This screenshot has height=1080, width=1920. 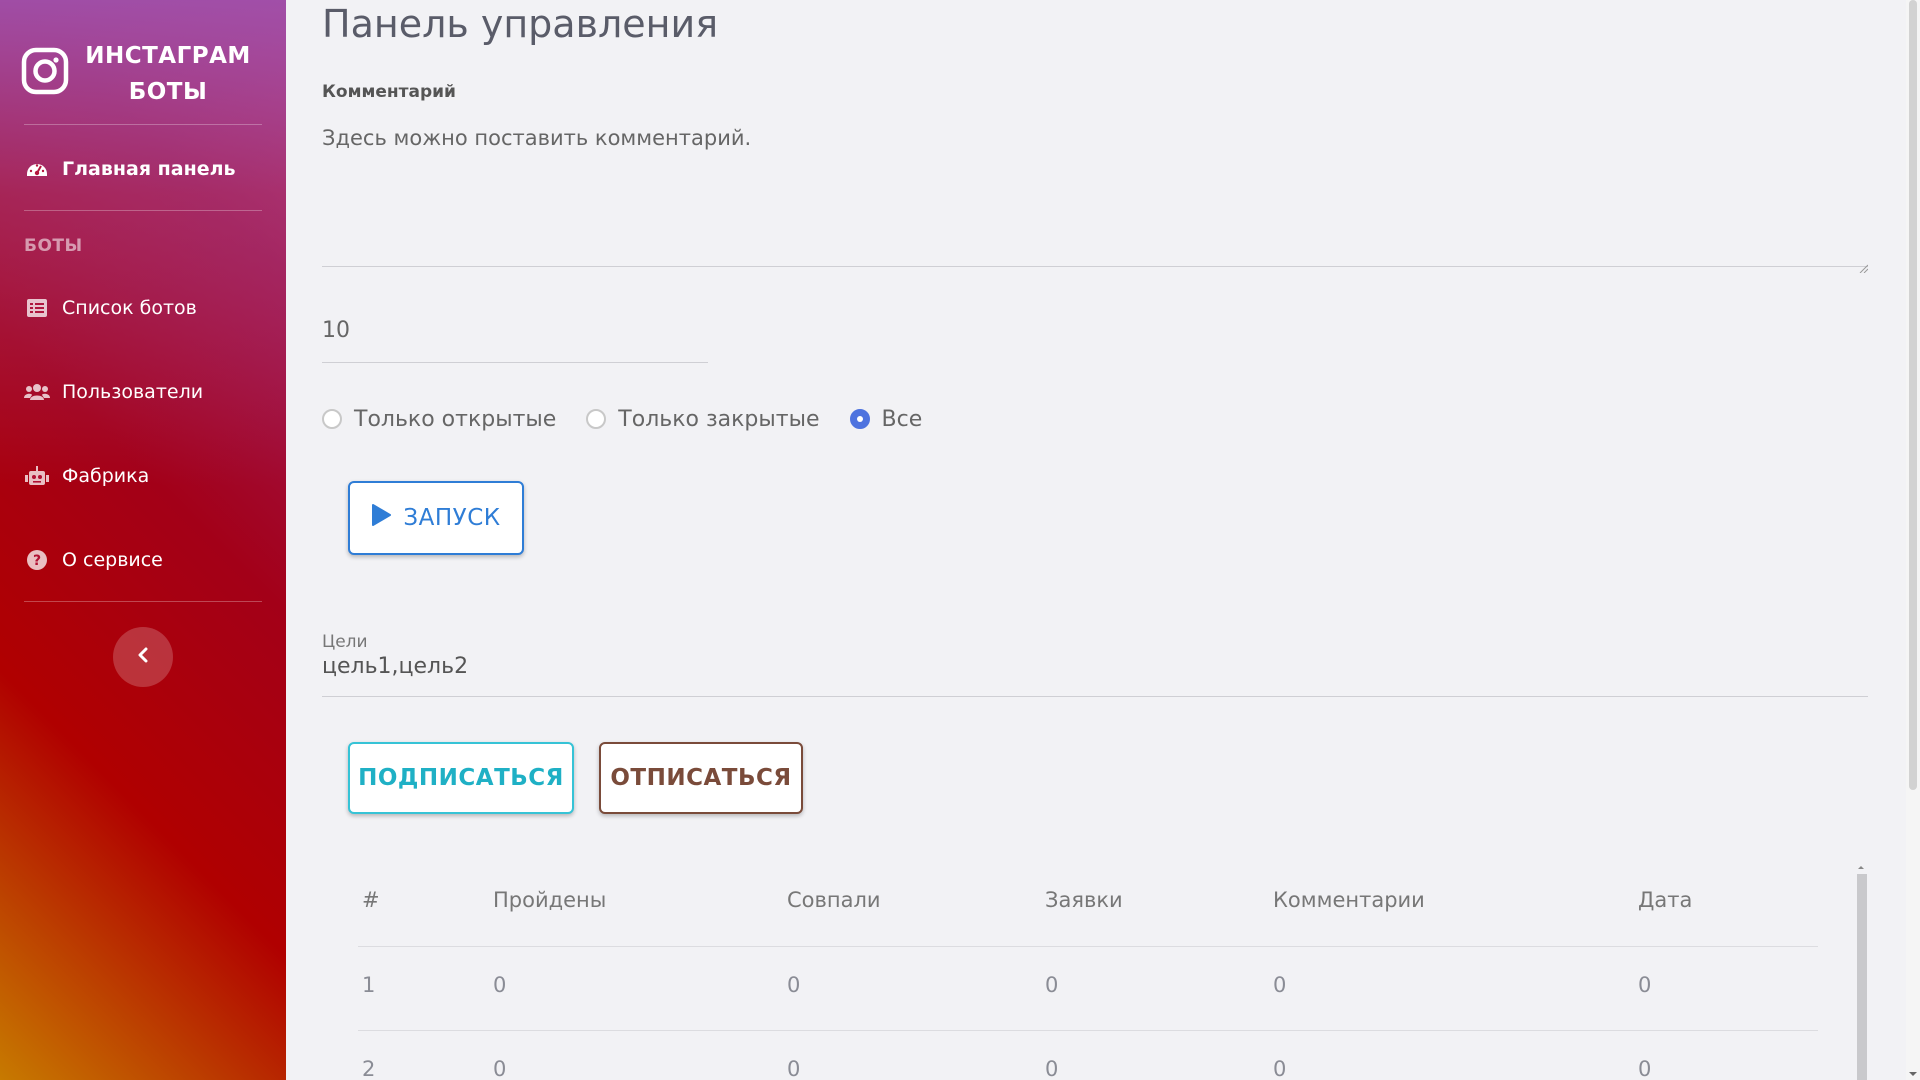 I want to click on sidebar-item-label: Пользователи, so click(x=133, y=392).